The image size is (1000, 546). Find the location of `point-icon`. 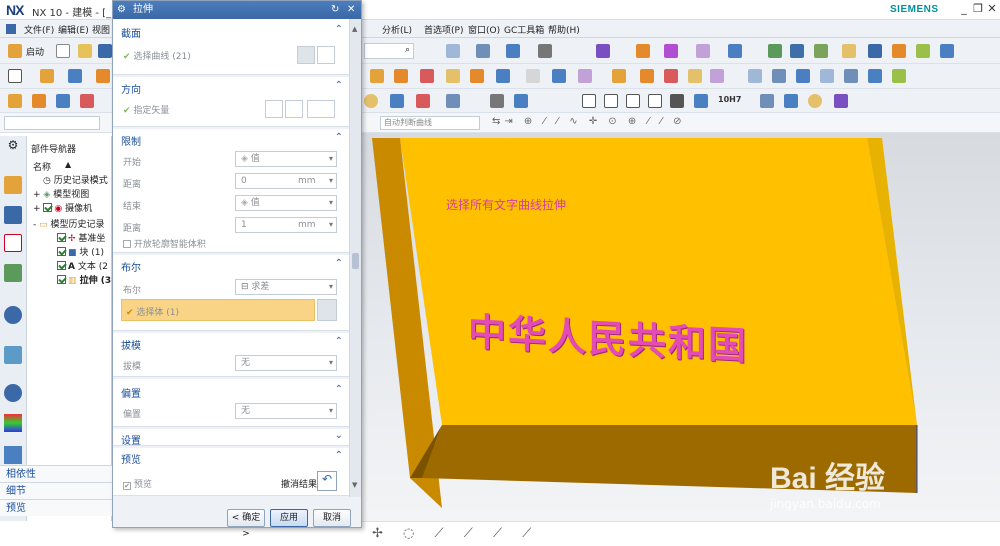

point-icon is located at coordinates (397, 101).